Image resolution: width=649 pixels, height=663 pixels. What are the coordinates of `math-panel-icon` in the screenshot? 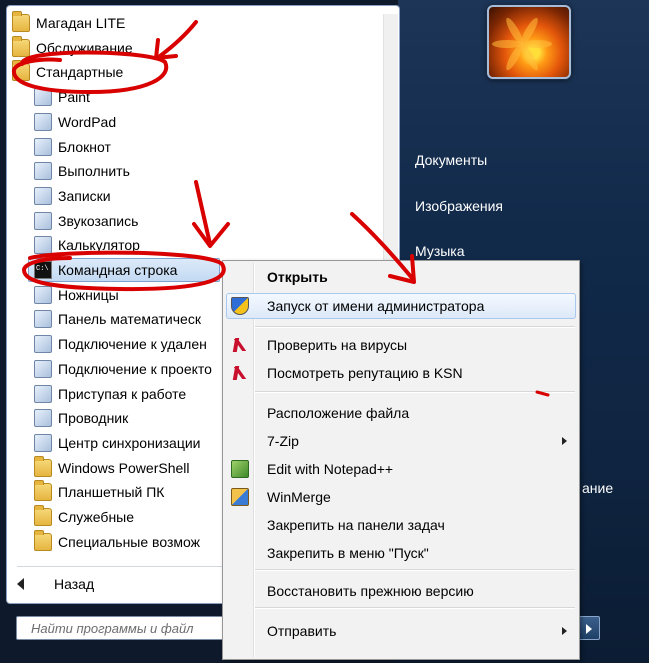 It's located at (43, 319).